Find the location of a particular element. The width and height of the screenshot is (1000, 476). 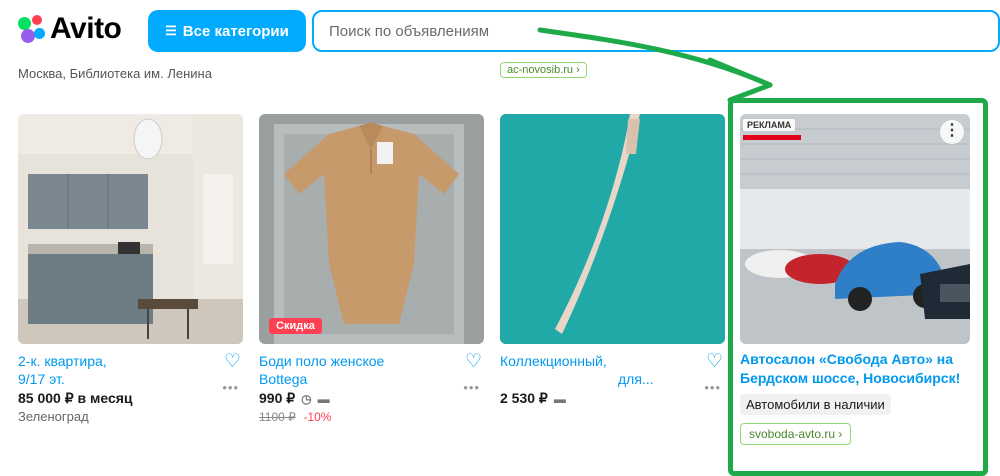

old-price: 1100 ₽ is located at coordinates (277, 417).